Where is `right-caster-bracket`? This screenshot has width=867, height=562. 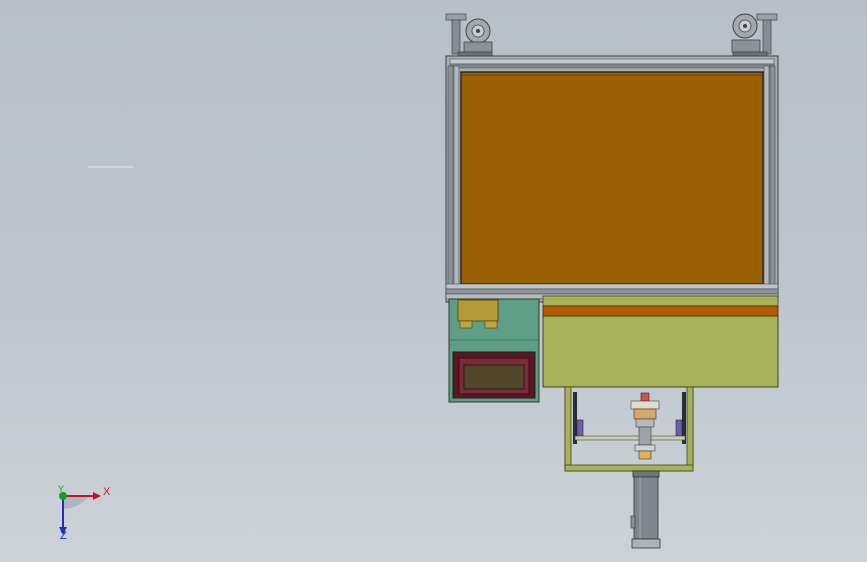
right-caster-bracket is located at coordinates (746, 46).